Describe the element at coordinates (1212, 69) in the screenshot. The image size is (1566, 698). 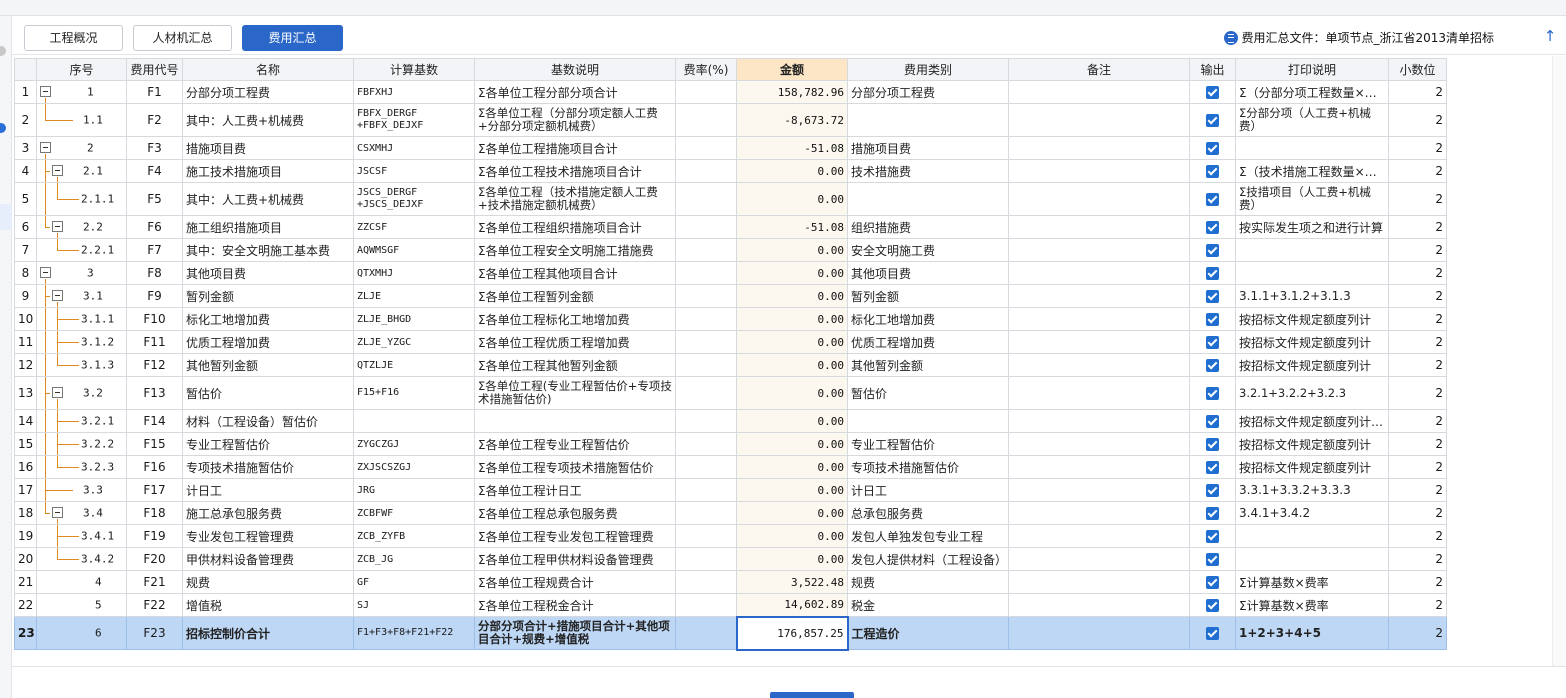
I see `col-output: 输出` at that location.